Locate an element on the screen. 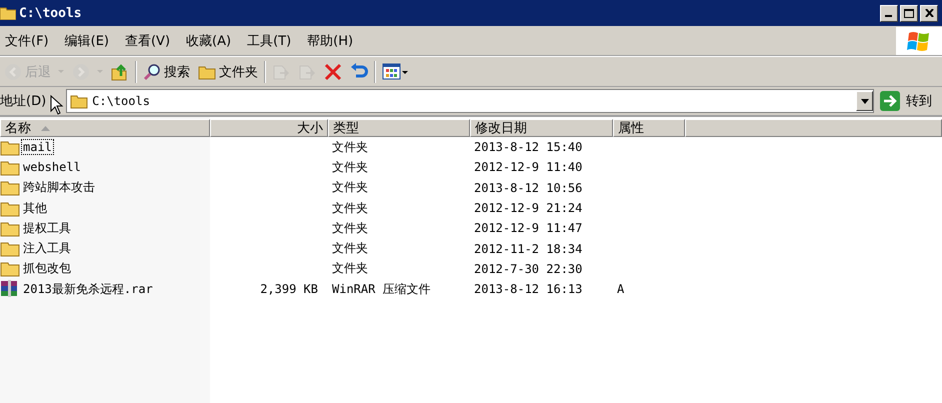  modified-date: 2013-8-12 10:56 is located at coordinates (528, 187).